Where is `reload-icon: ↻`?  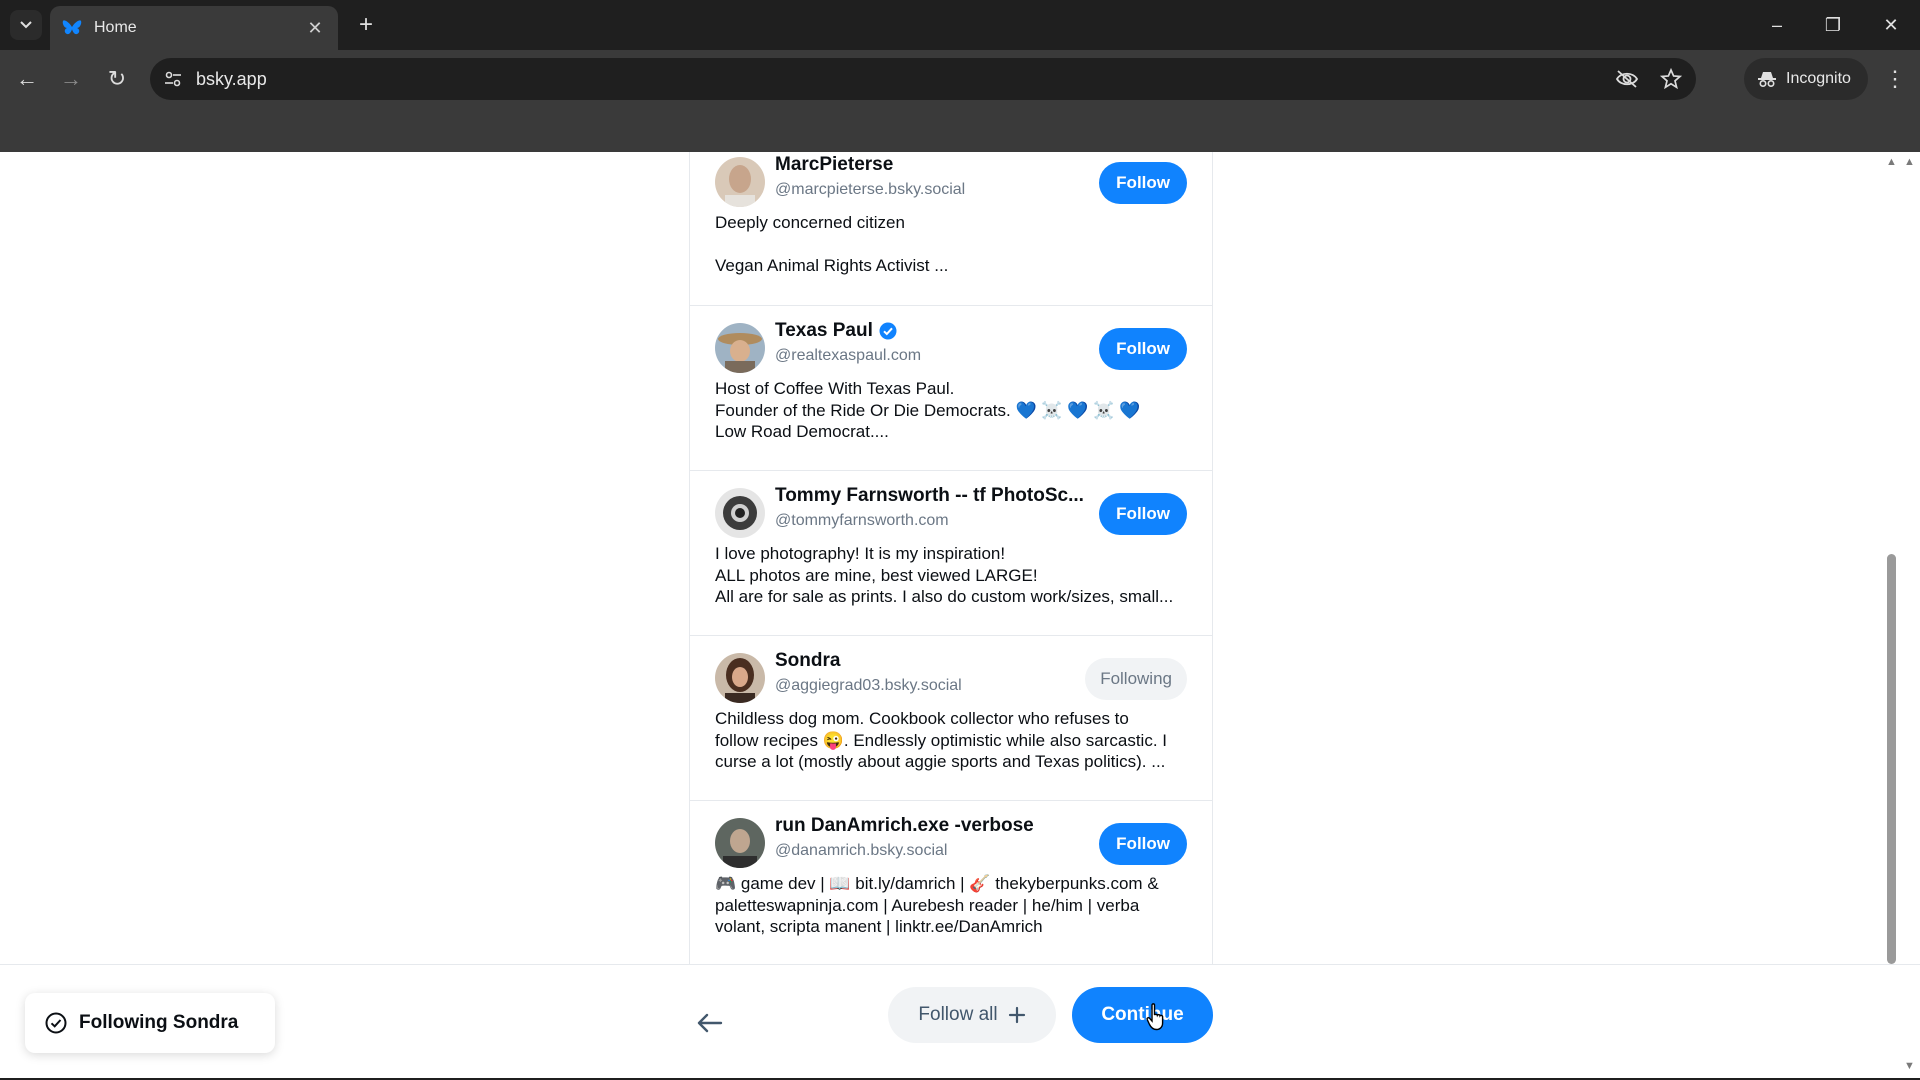
reload-icon: ↻ is located at coordinates (117, 79).